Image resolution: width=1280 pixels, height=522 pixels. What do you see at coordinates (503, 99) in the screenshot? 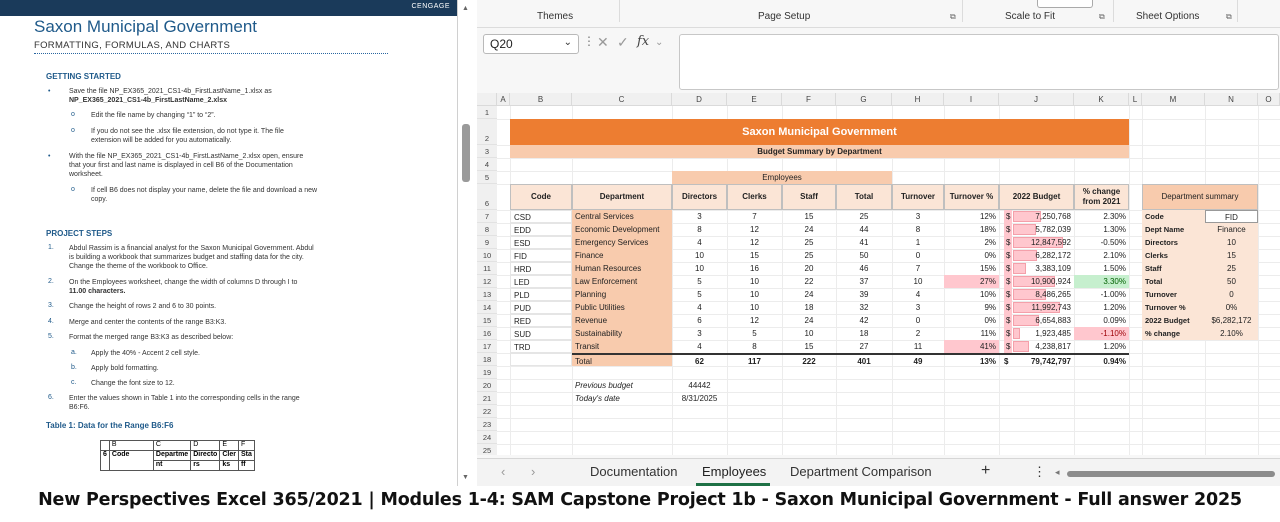
I see `column-header-a: A` at bounding box center [503, 99].